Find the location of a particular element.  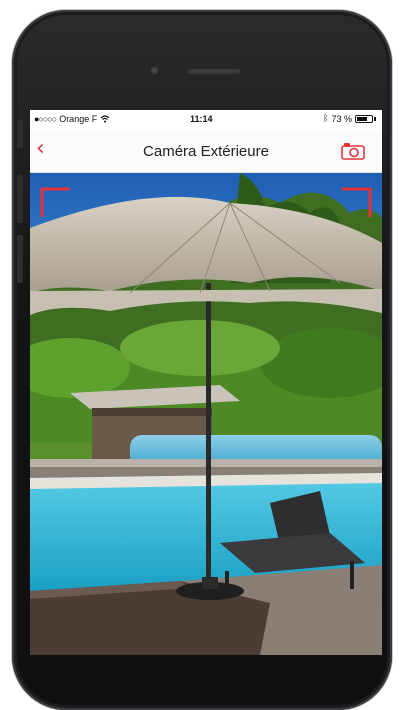

battery-icon is located at coordinates (364, 119).